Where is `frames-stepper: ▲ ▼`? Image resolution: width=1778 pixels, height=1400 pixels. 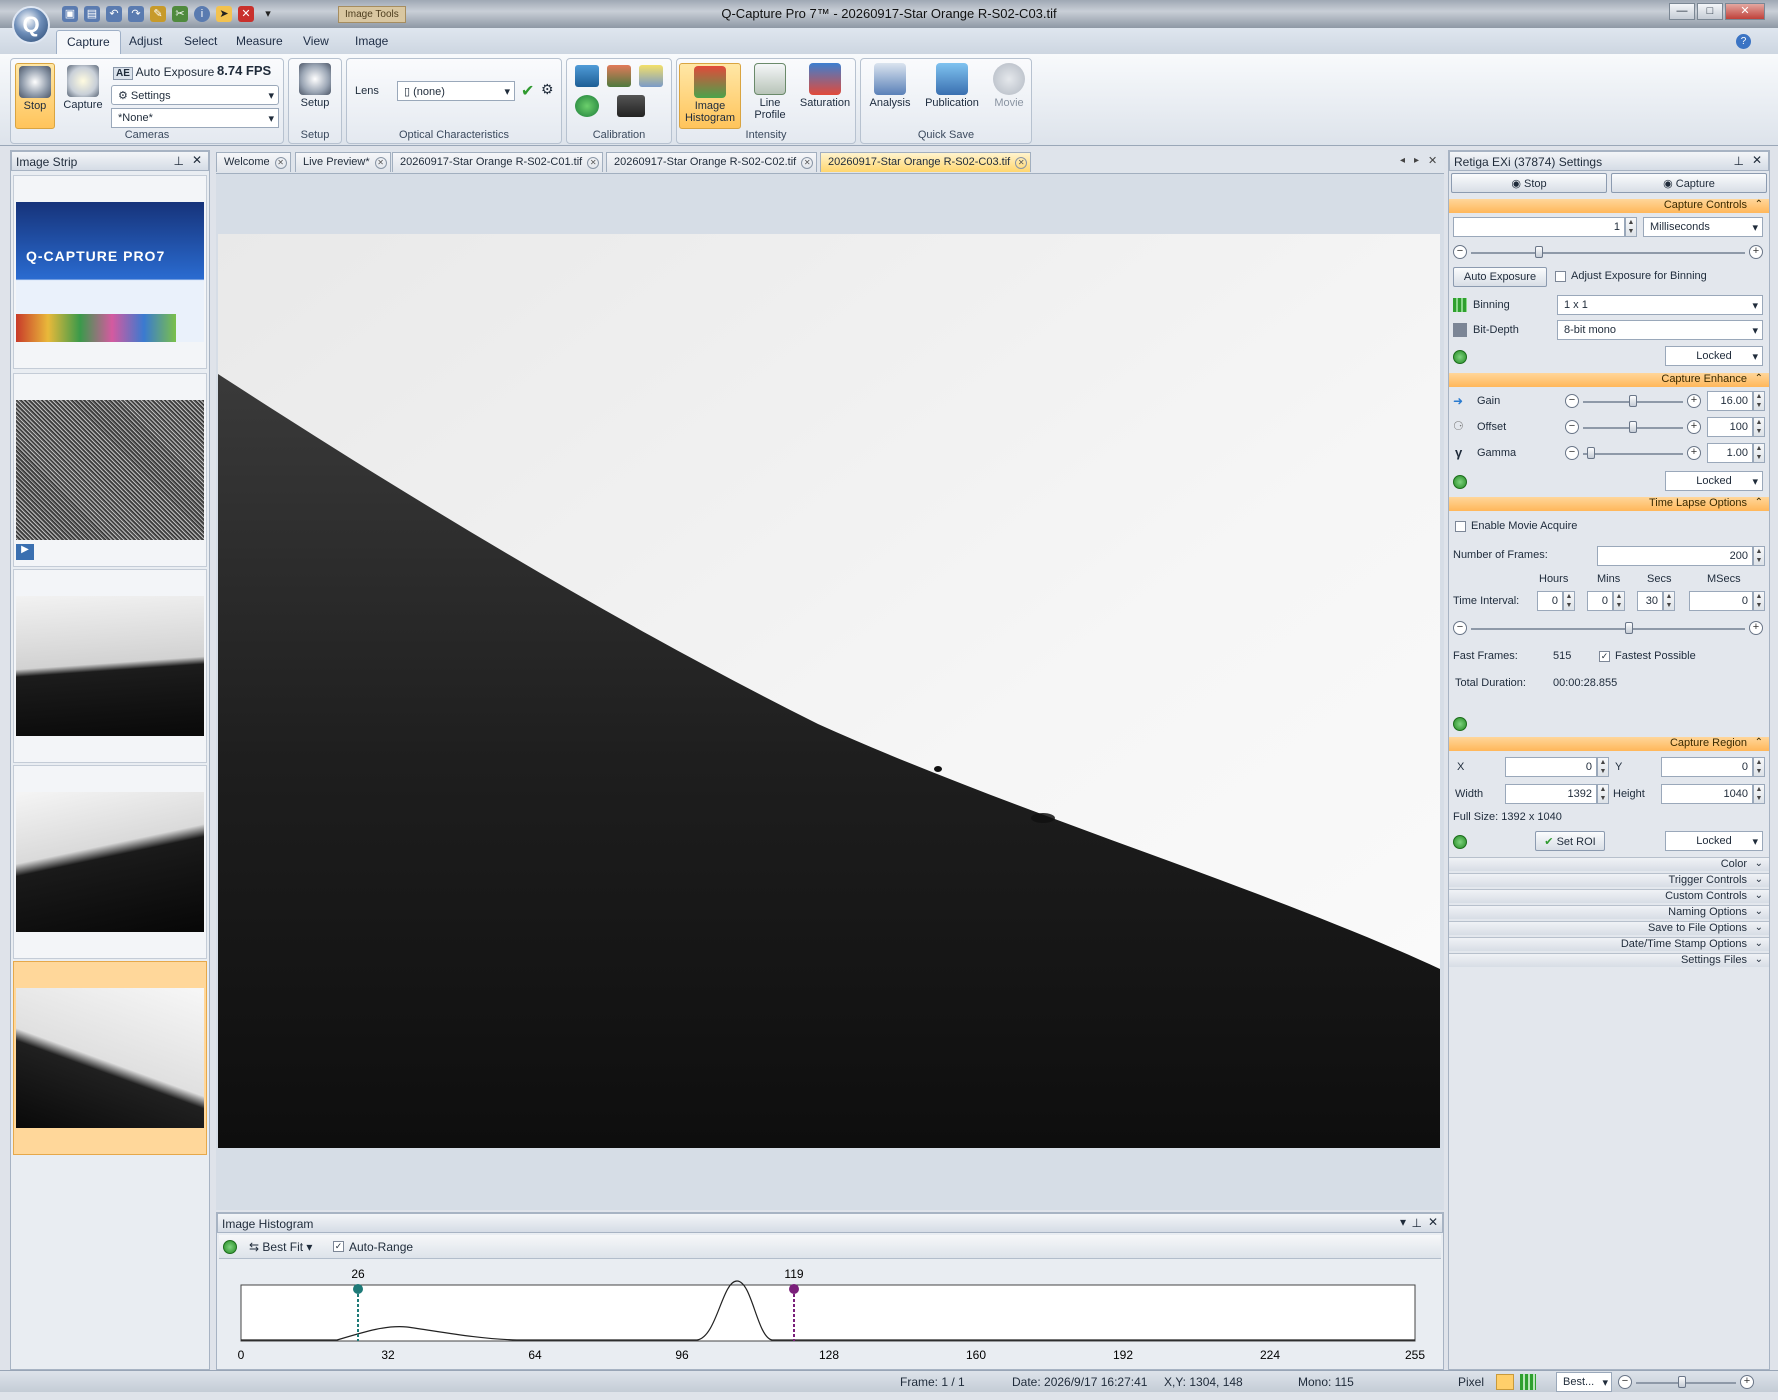 frames-stepper: ▲ ▼ is located at coordinates (1759, 556).